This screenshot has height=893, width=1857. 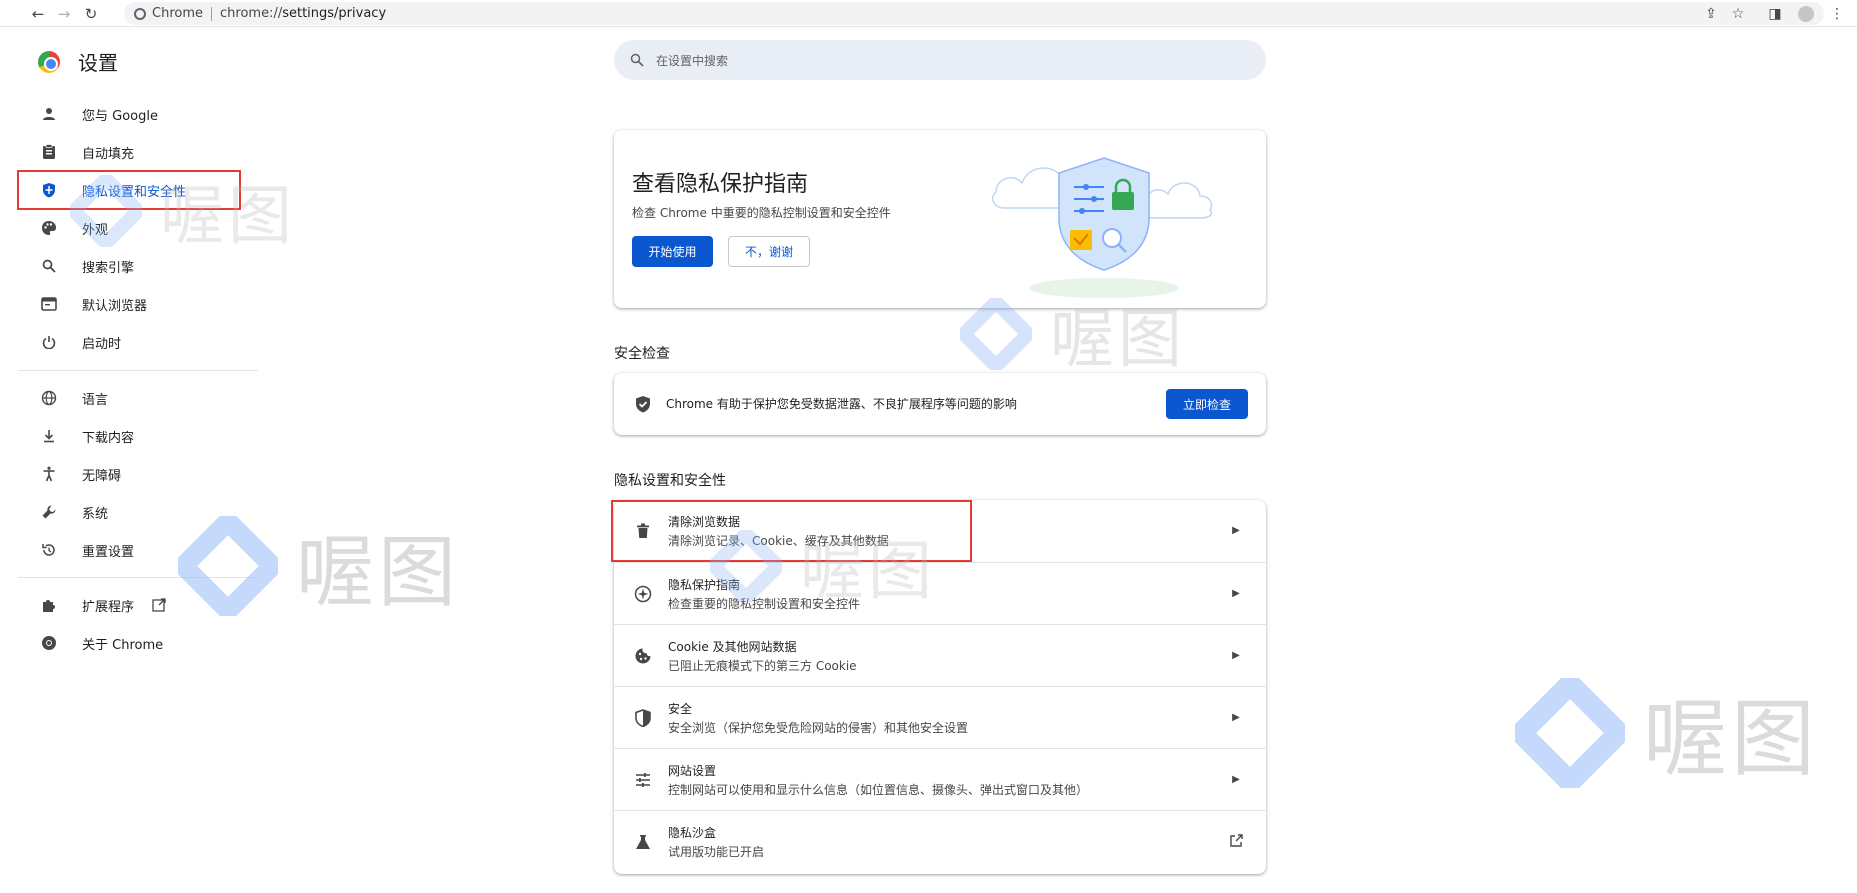 What do you see at coordinates (643, 404) in the screenshot?
I see `shield-check-icon` at bounding box center [643, 404].